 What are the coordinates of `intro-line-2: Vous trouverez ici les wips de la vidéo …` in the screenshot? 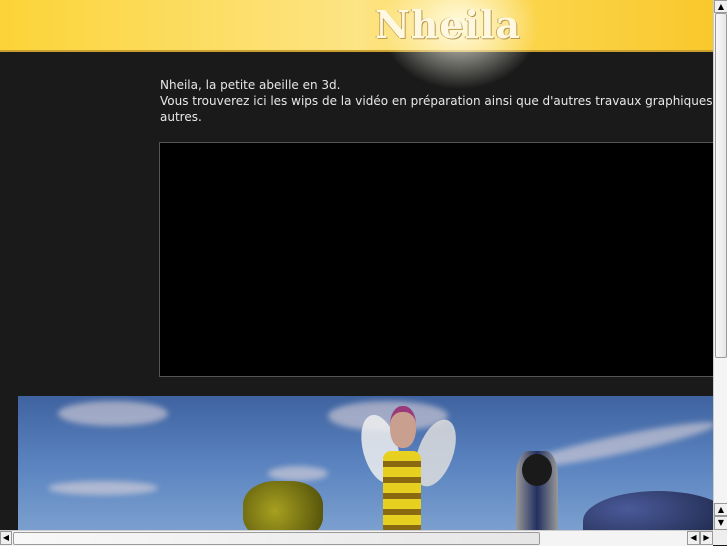 It's located at (436, 101).